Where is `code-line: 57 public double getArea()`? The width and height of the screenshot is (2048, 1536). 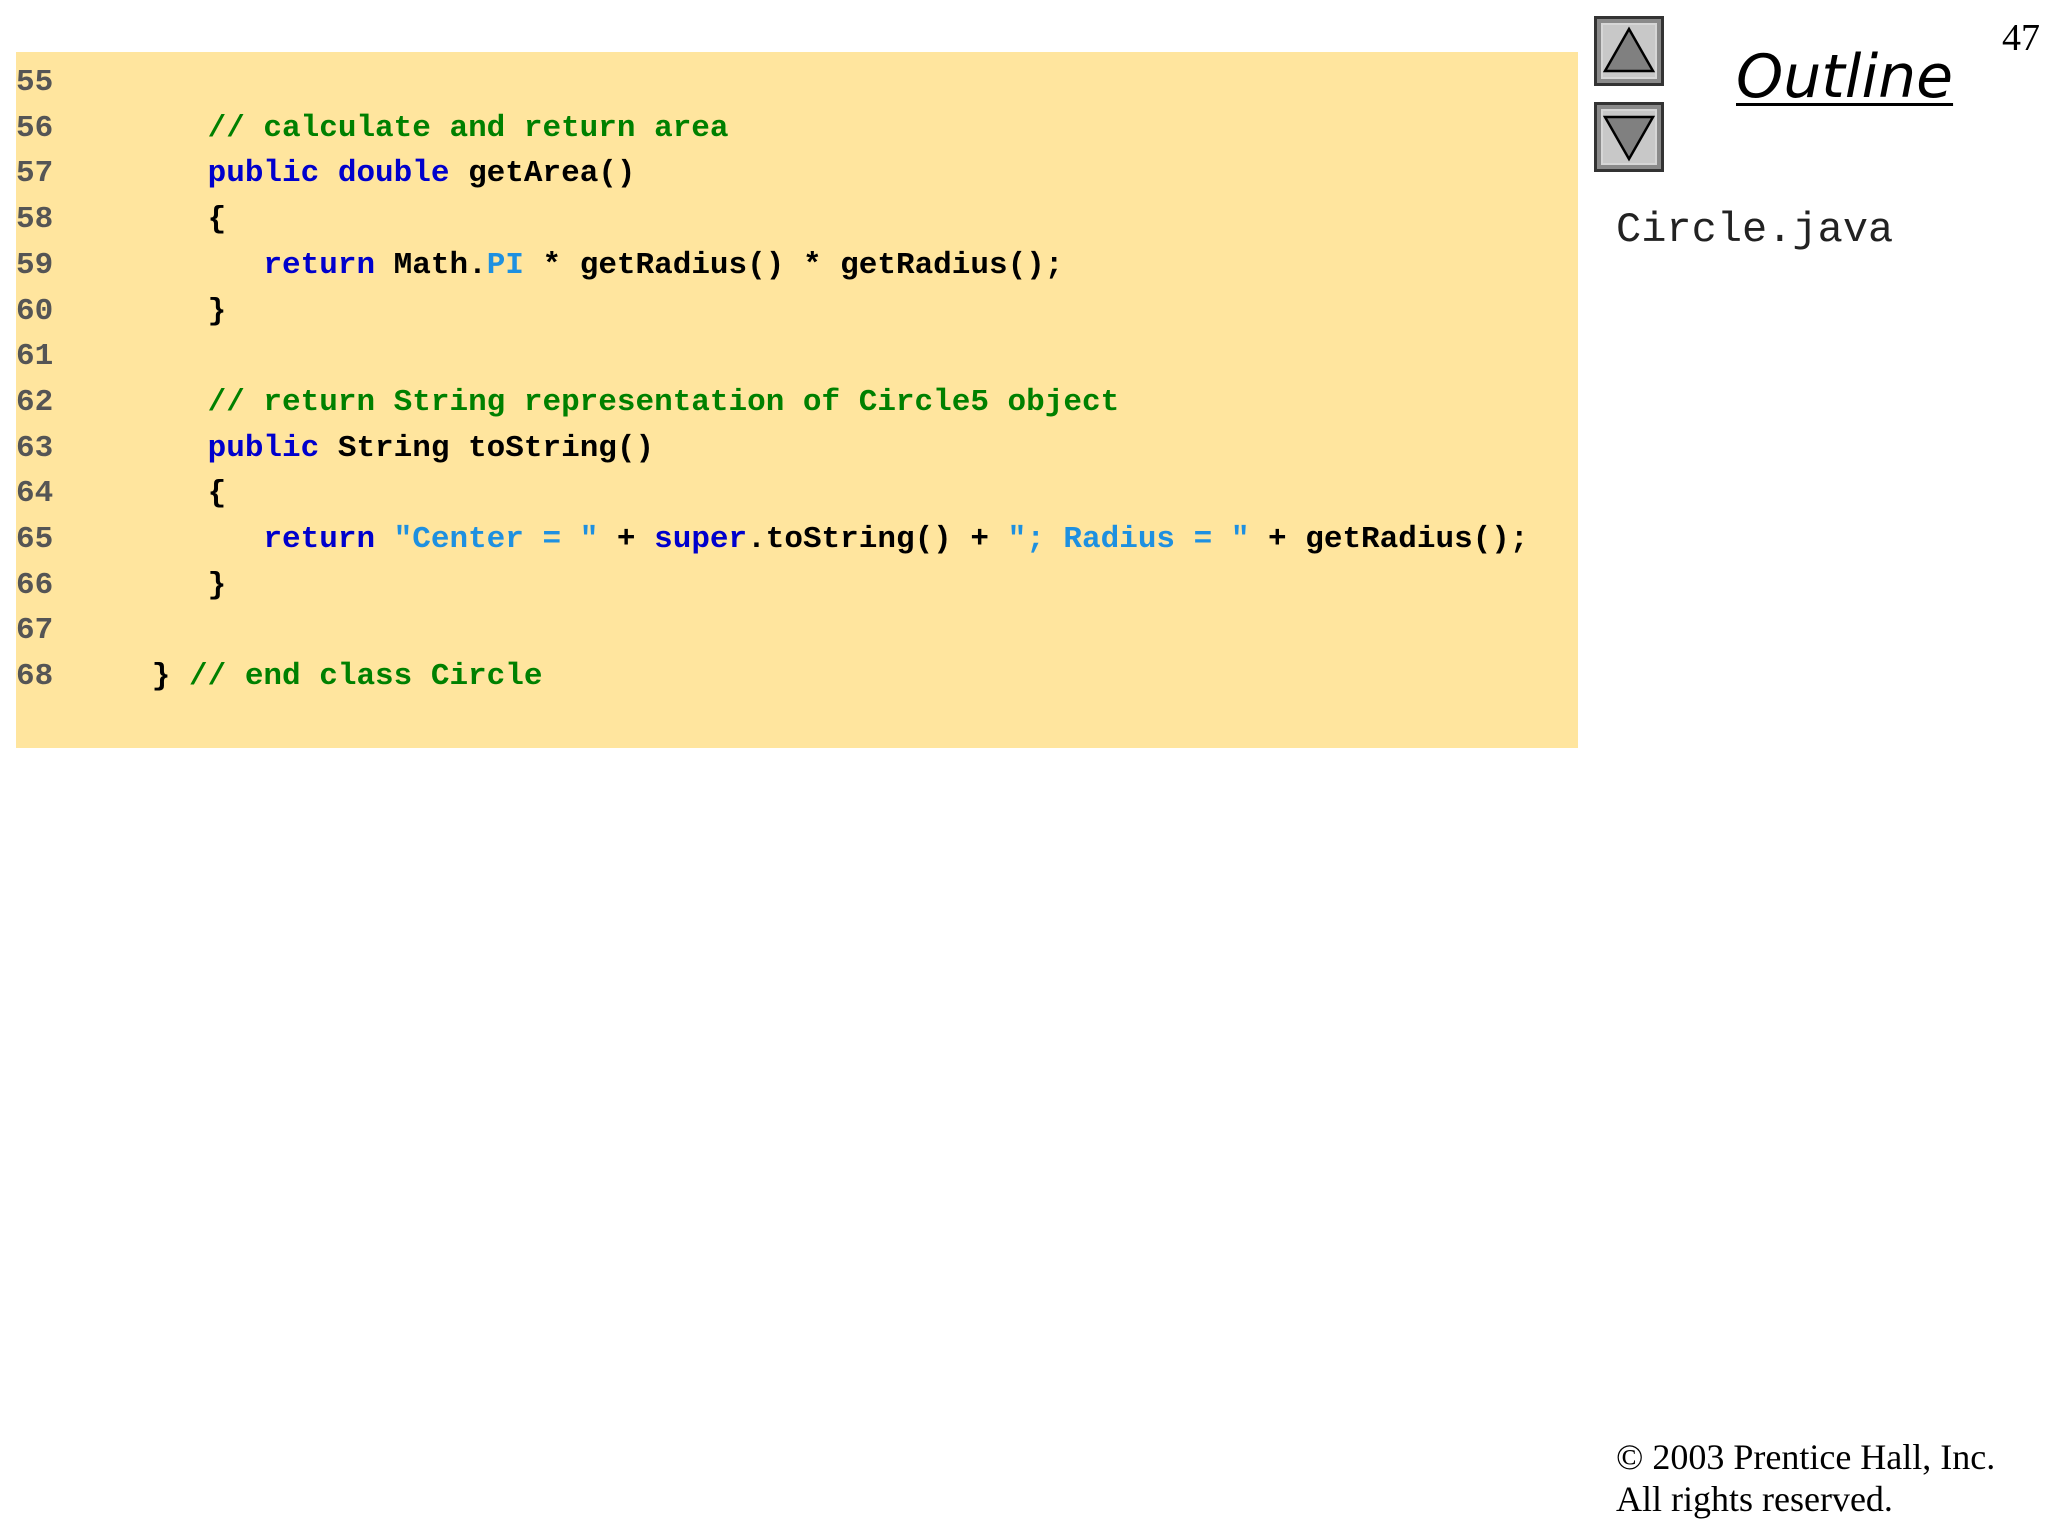
code-line: 57 public double getArea() is located at coordinates (326, 174).